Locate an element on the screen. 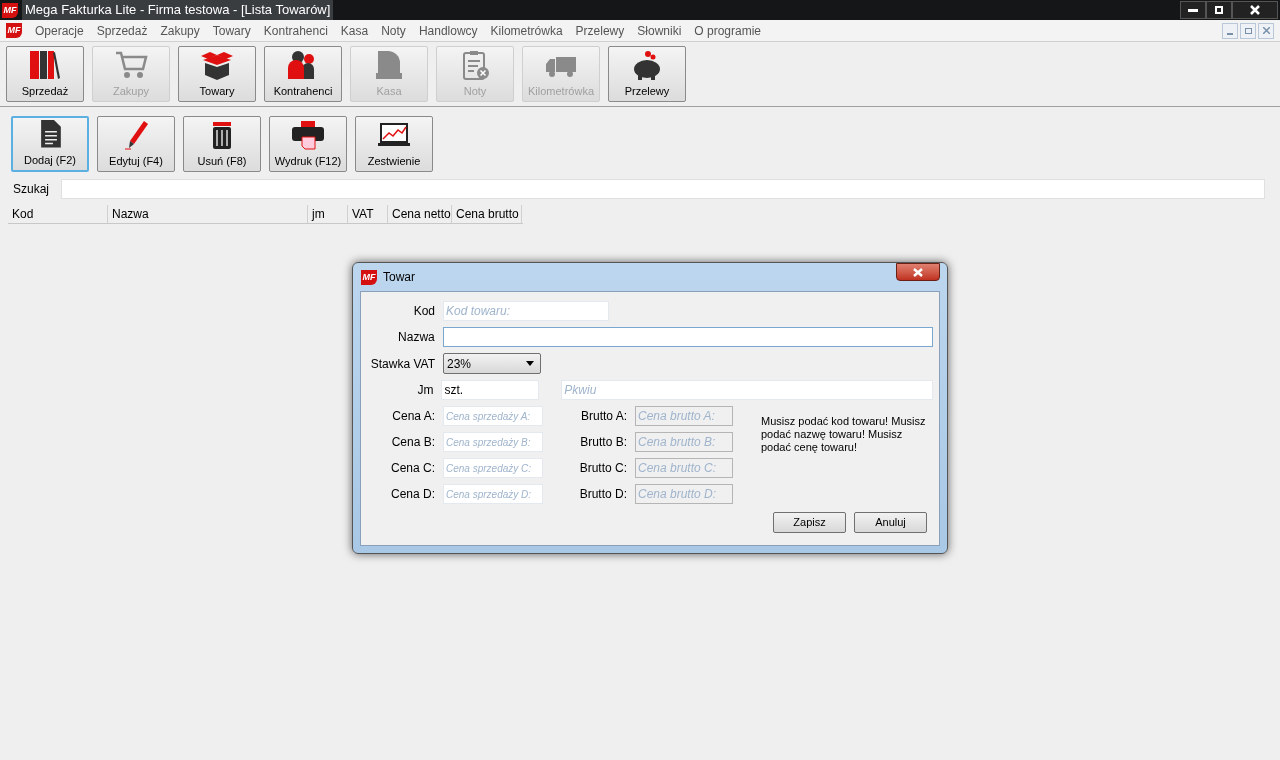 This screenshot has width=1280, height=760. action-button: Dodaj (F2) is located at coordinates (50, 144).